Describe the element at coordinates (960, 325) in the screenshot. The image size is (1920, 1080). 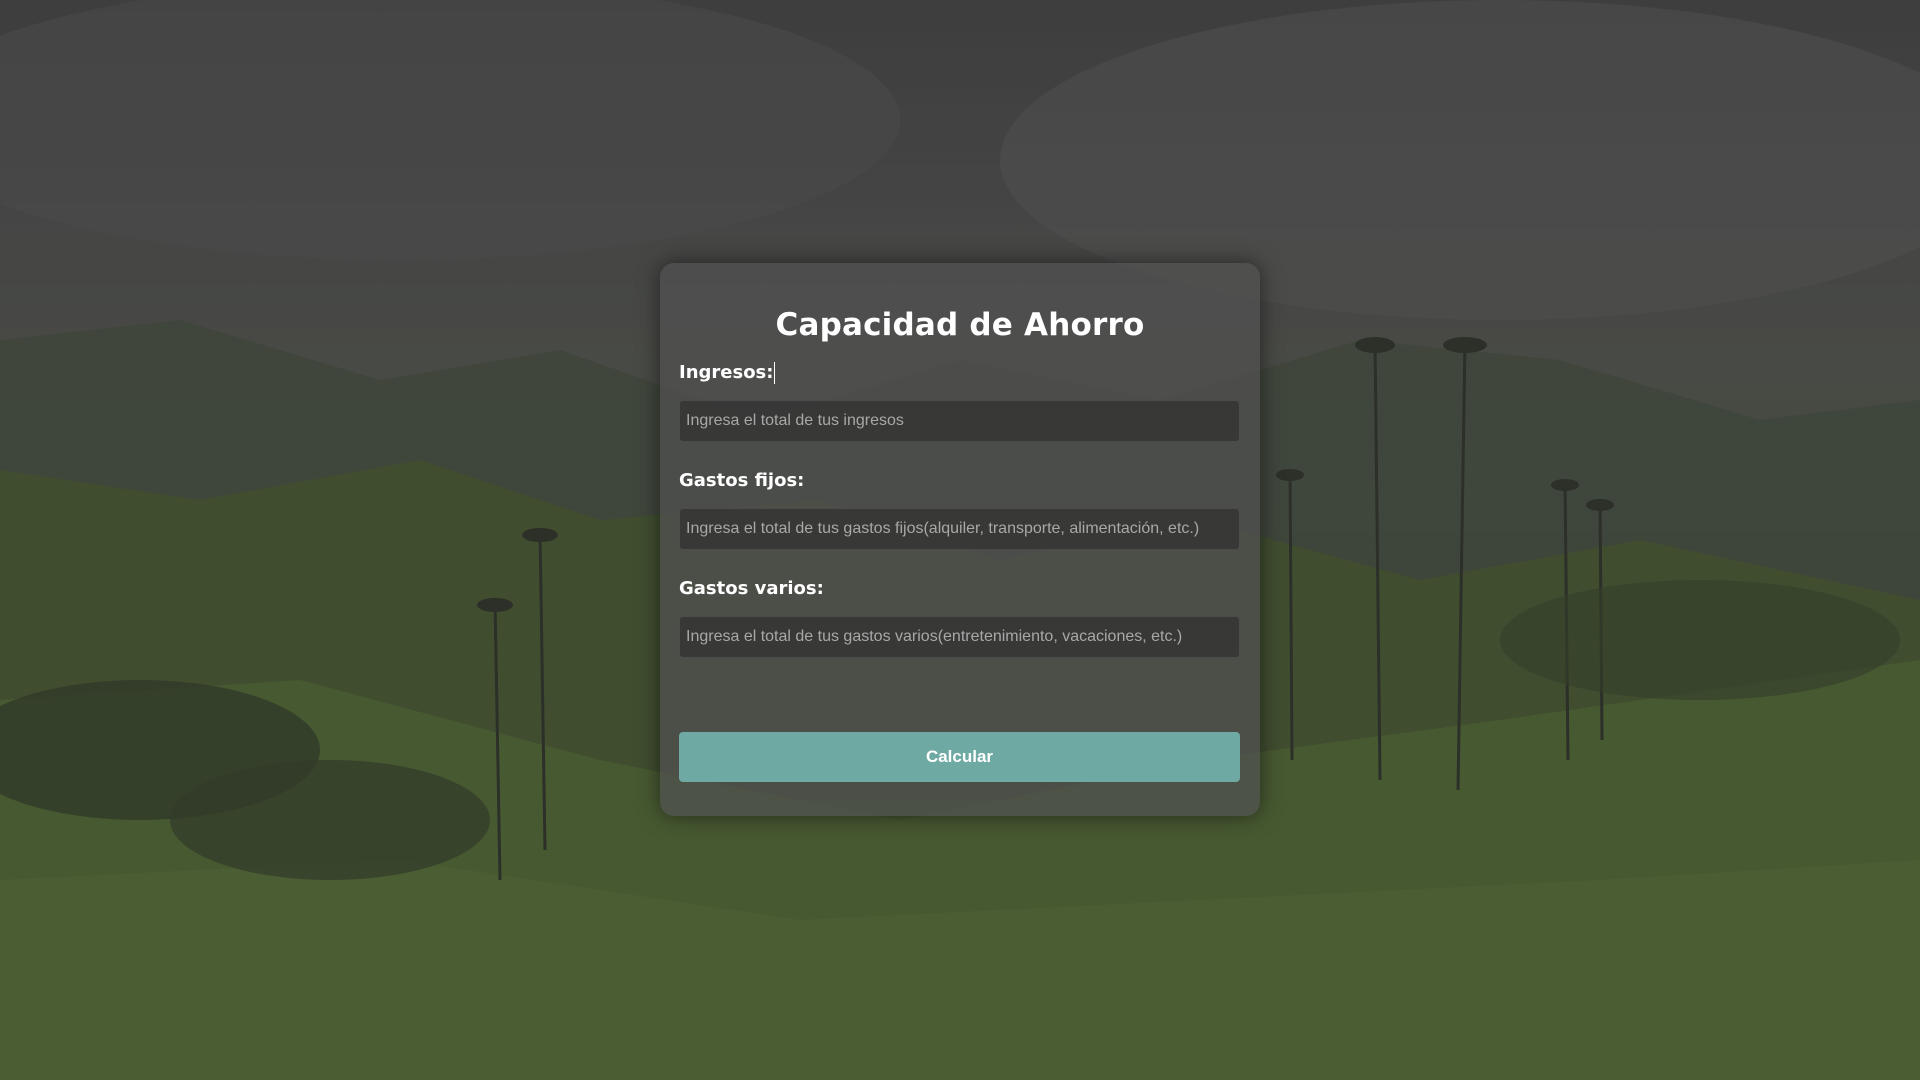
I see `form-title: Capacidad de Ahorro` at that location.